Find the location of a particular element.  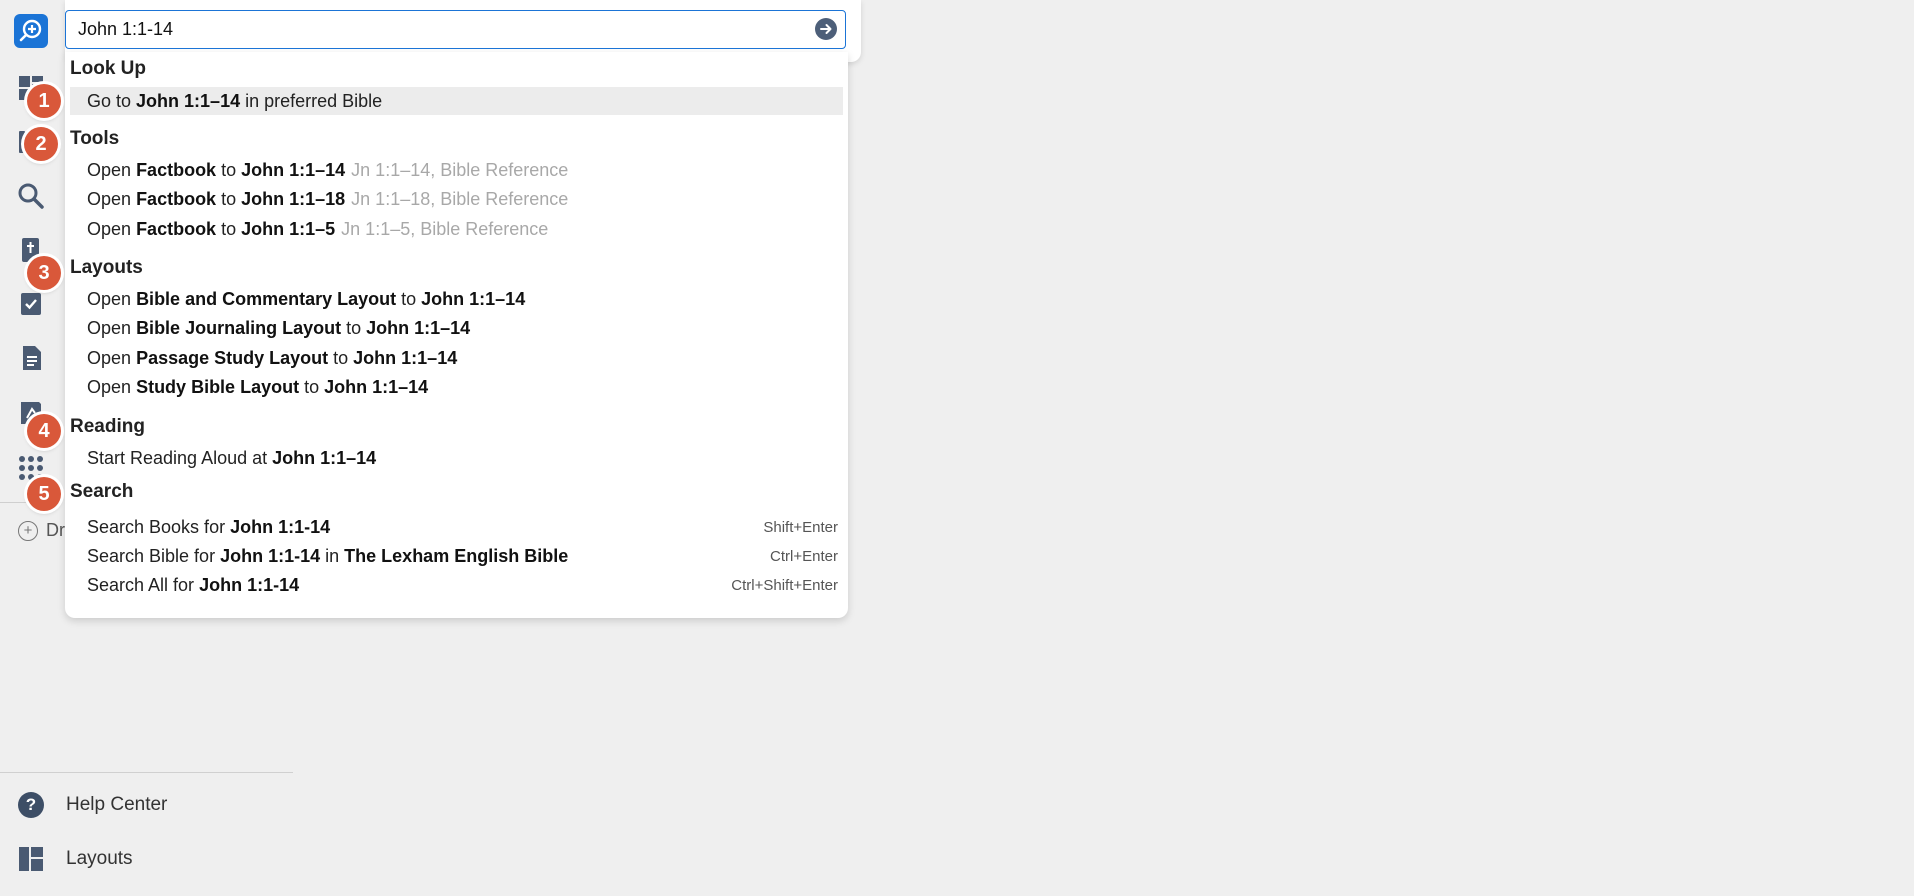

step-badge-3: 3 is located at coordinates (44, 273).